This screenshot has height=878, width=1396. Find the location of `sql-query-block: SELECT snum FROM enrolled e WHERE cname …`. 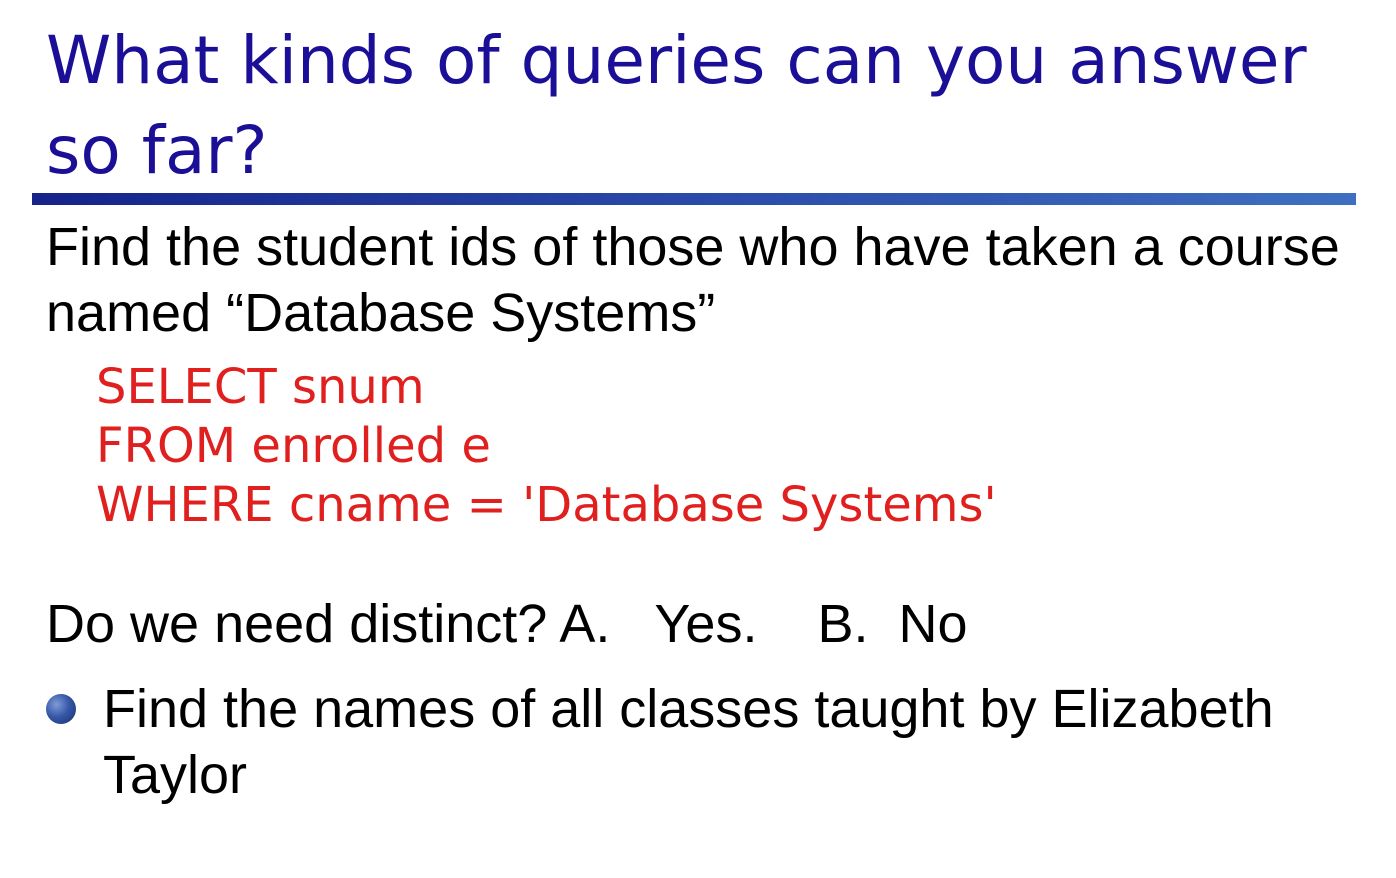

sql-query-block: SELECT snum FROM enrolled e WHERE cname … is located at coordinates (546, 446).